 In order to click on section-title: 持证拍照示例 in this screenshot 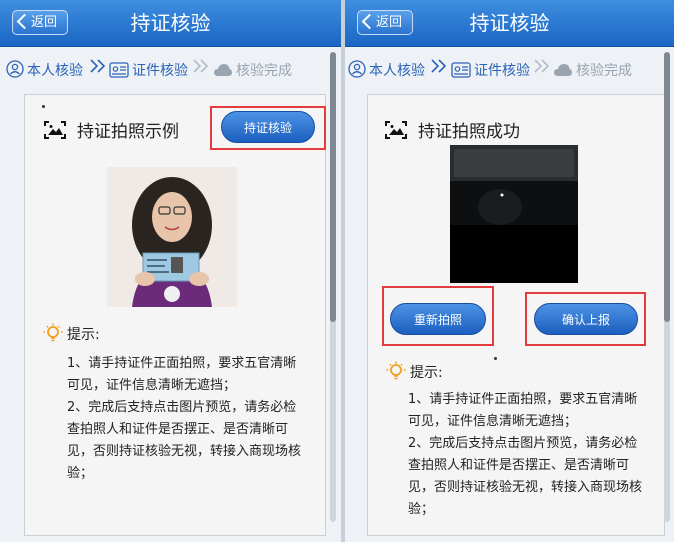, I will do `click(111, 129)`.